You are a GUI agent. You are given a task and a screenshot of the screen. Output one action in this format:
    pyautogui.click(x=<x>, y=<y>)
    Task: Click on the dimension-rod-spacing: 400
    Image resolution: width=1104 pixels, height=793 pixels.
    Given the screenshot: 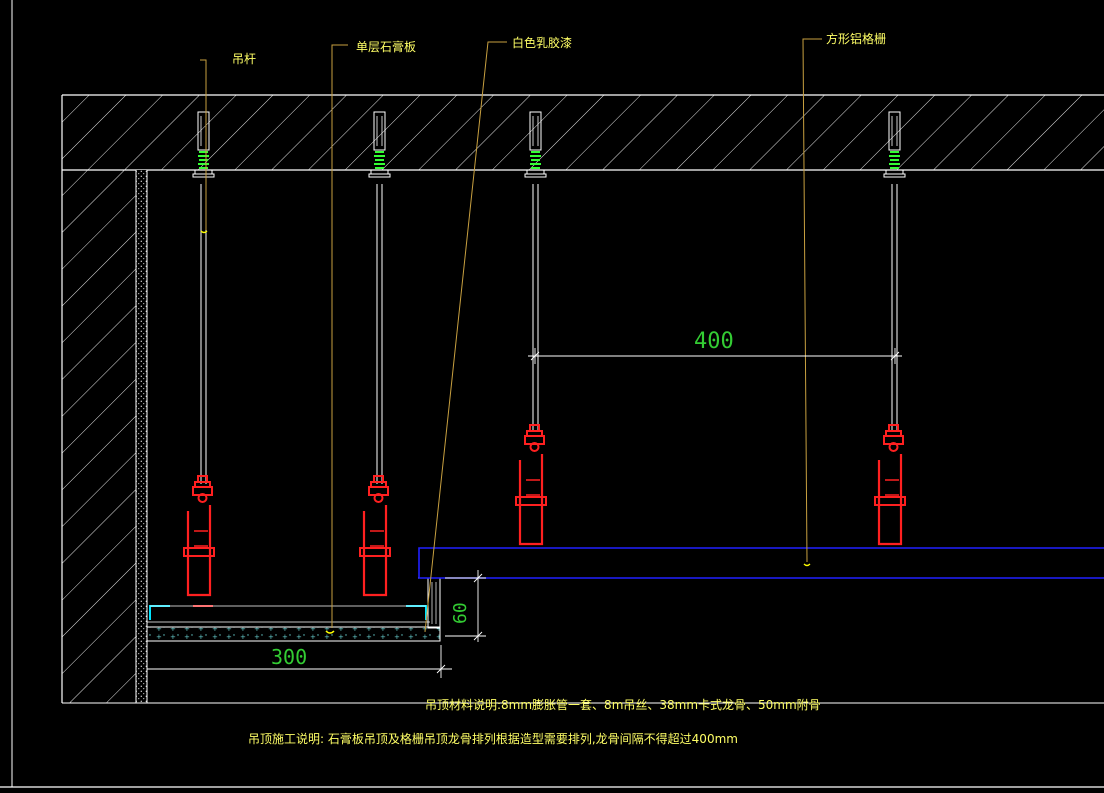 What is the action you would take?
    pyautogui.click(x=714, y=341)
    